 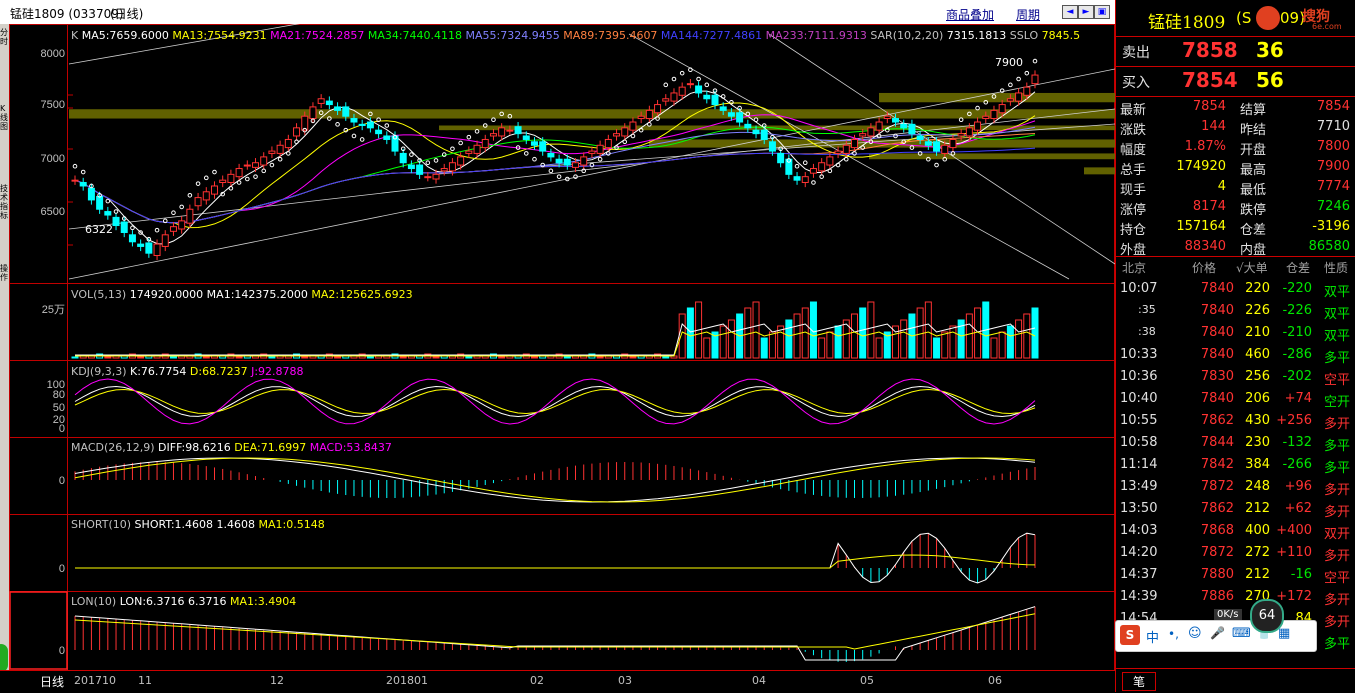 I want to click on stat-label: 幅度, so click(x=1133, y=150).